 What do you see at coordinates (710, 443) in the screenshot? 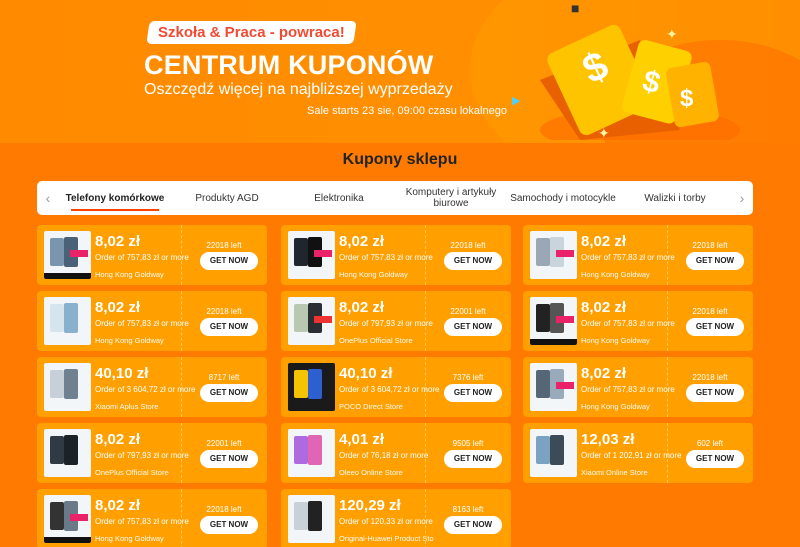
I see `coupon-remaining: 602 left` at bounding box center [710, 443].